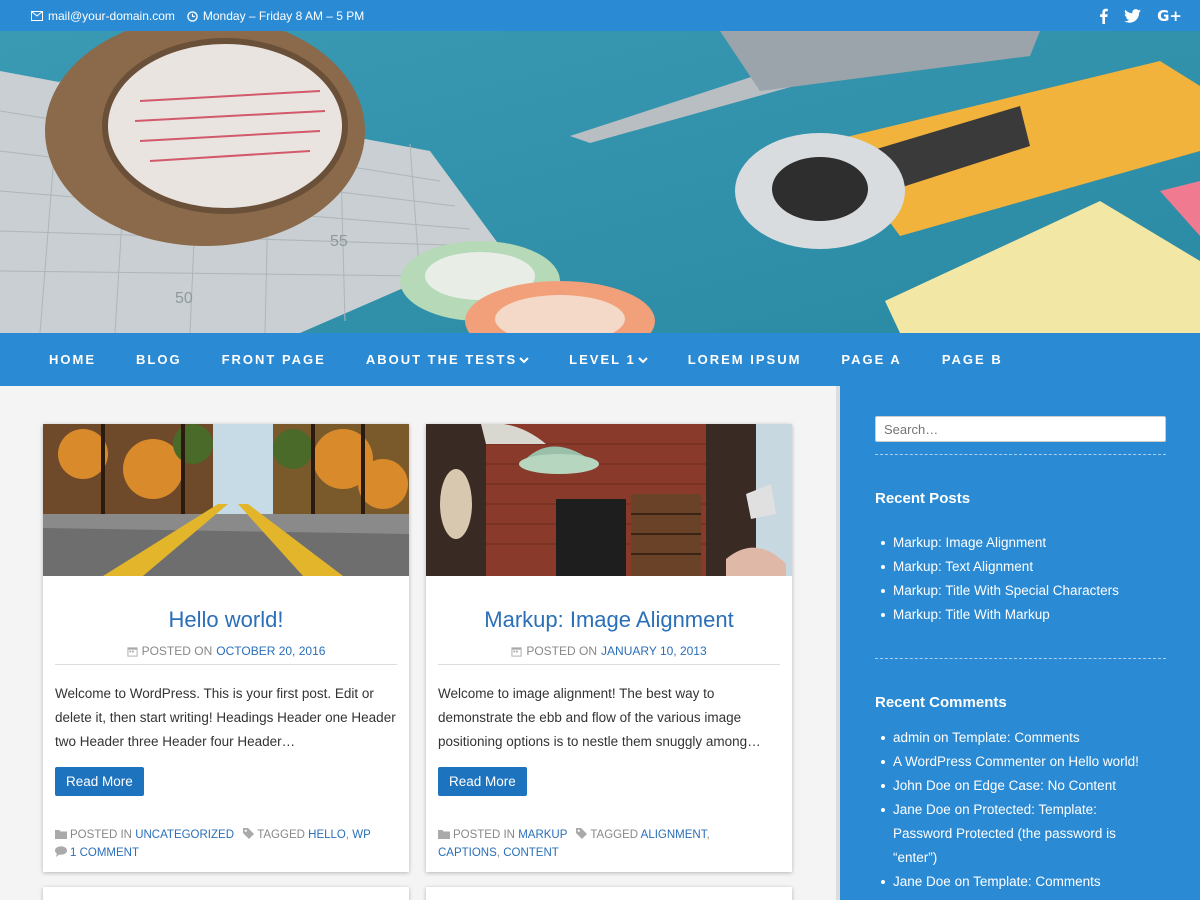 The height and width of the screenshot is (900, 1200). Describe the element at coordinates (441, 359) in the screenshot. I see `nav-label: ABOUT THE TESTS` at that location.